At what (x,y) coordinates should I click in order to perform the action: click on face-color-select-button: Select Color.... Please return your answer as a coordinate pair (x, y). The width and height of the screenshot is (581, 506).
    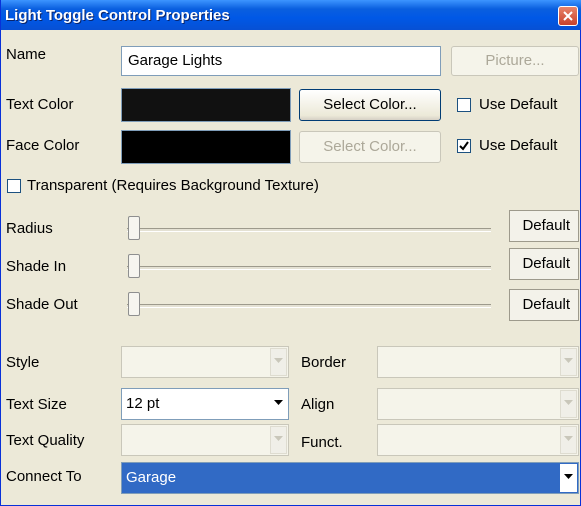
    Looking at the image, I should click on (370, 147).